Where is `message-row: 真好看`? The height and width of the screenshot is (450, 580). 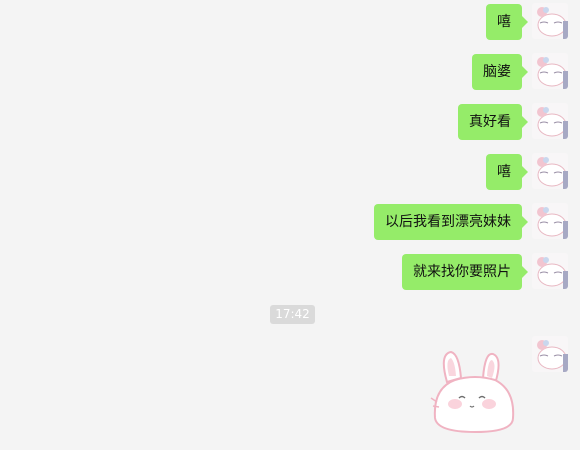 message-row: 真好看 is located at coordinates (290, 121).